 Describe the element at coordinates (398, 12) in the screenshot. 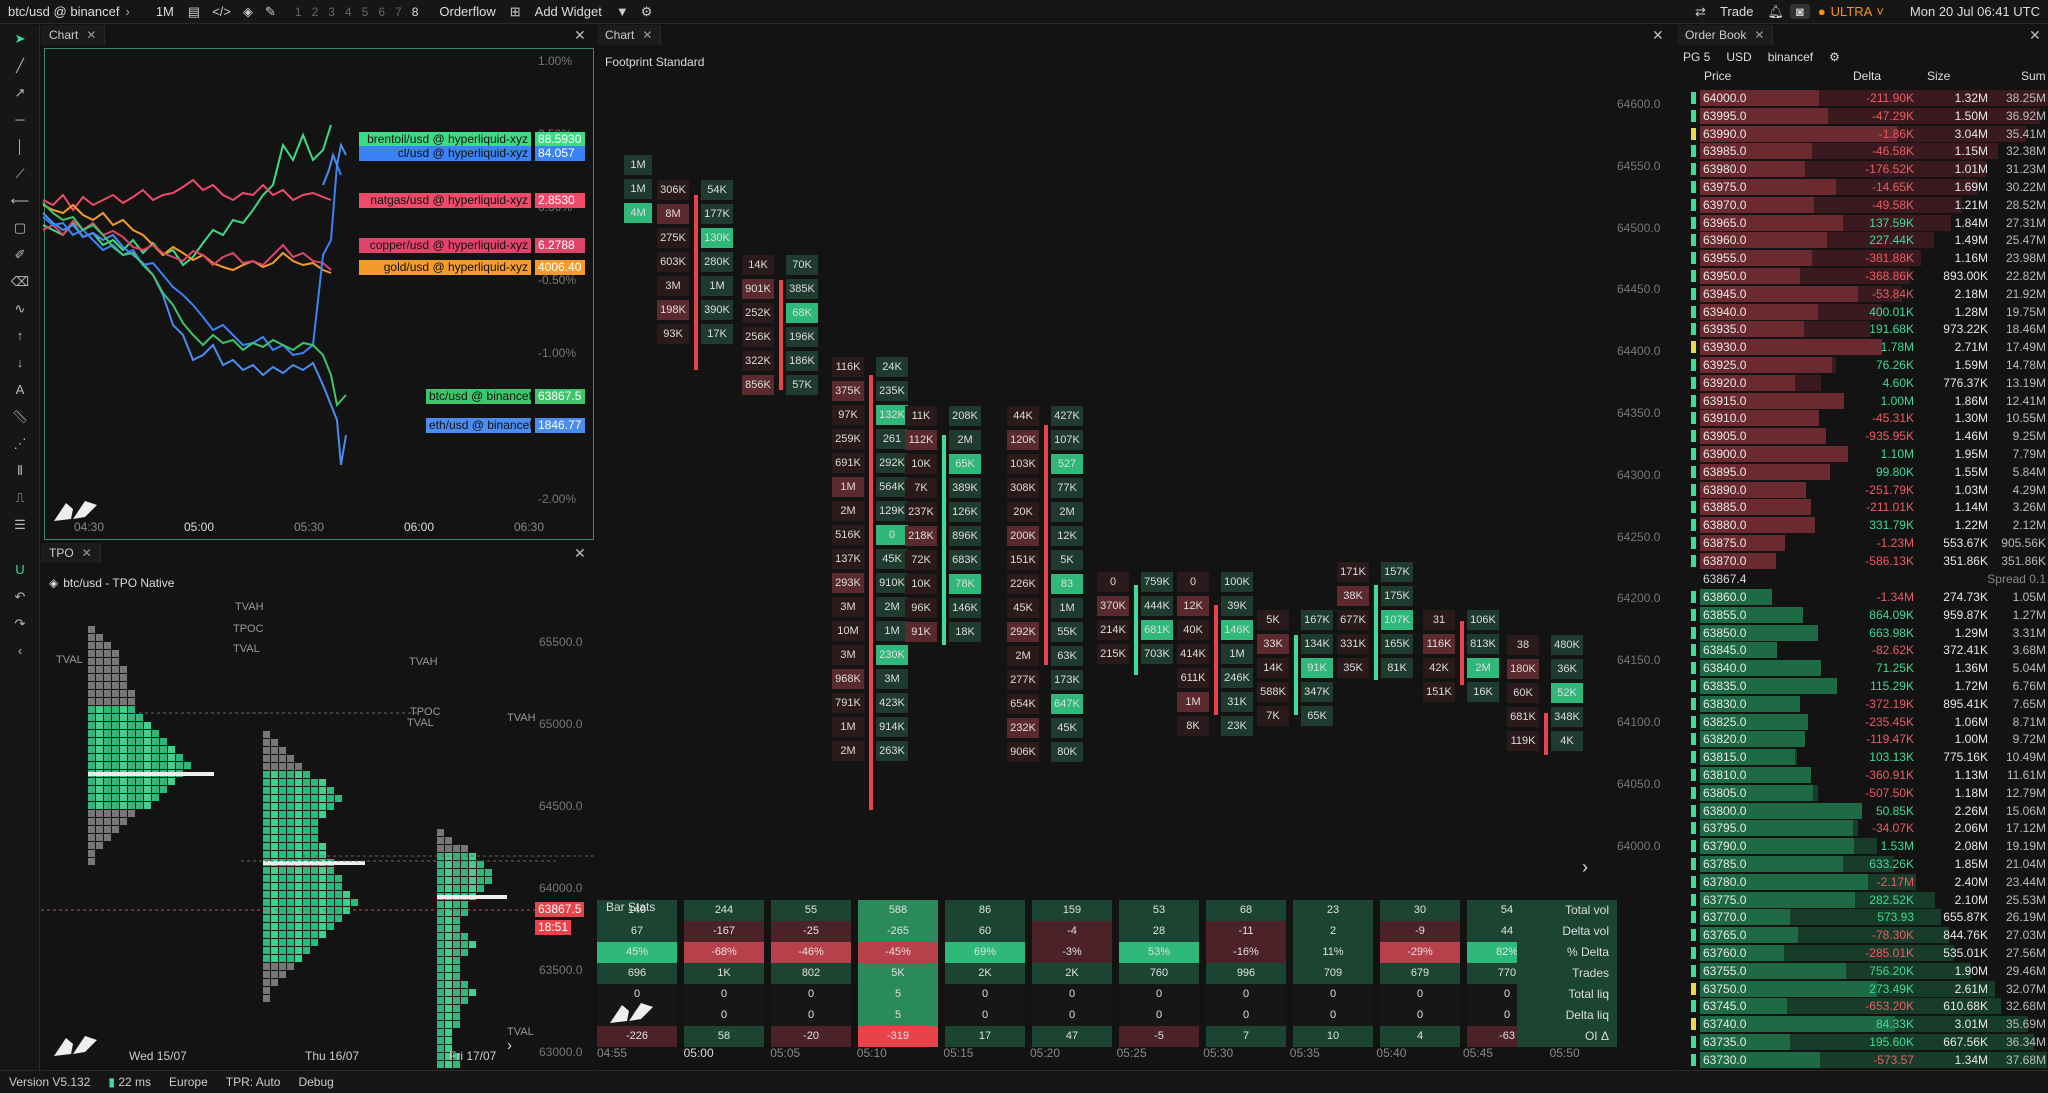

I see `layout-tab: 7` at that location.